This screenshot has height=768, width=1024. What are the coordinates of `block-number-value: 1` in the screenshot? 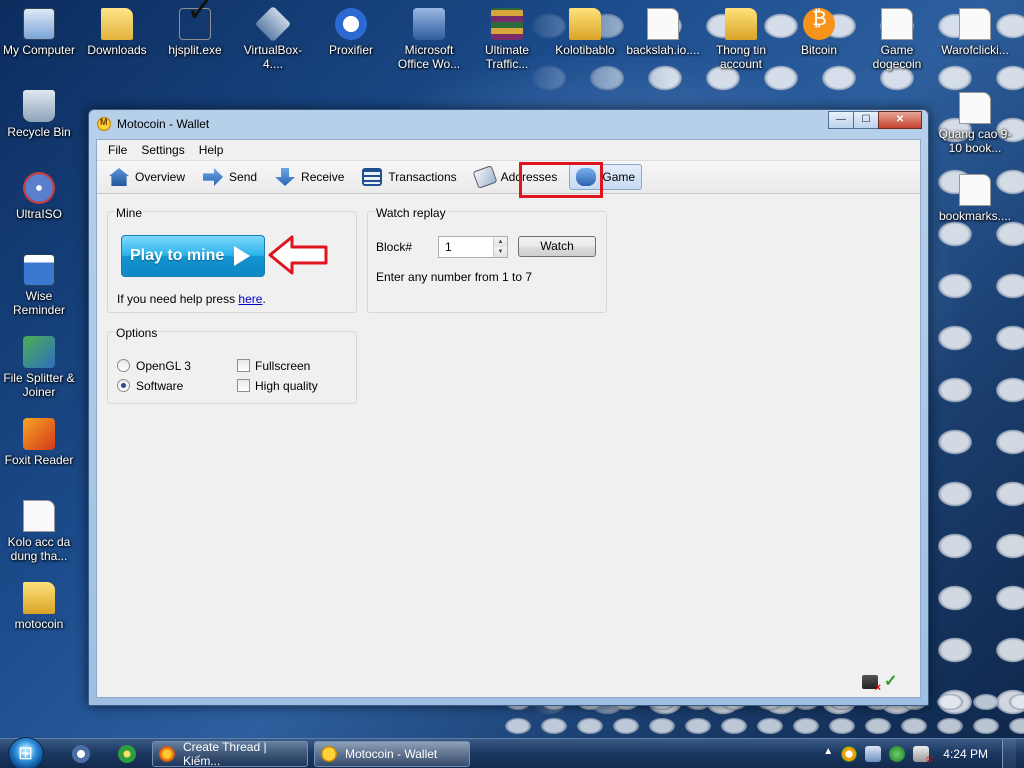 It's located at (448, 247).